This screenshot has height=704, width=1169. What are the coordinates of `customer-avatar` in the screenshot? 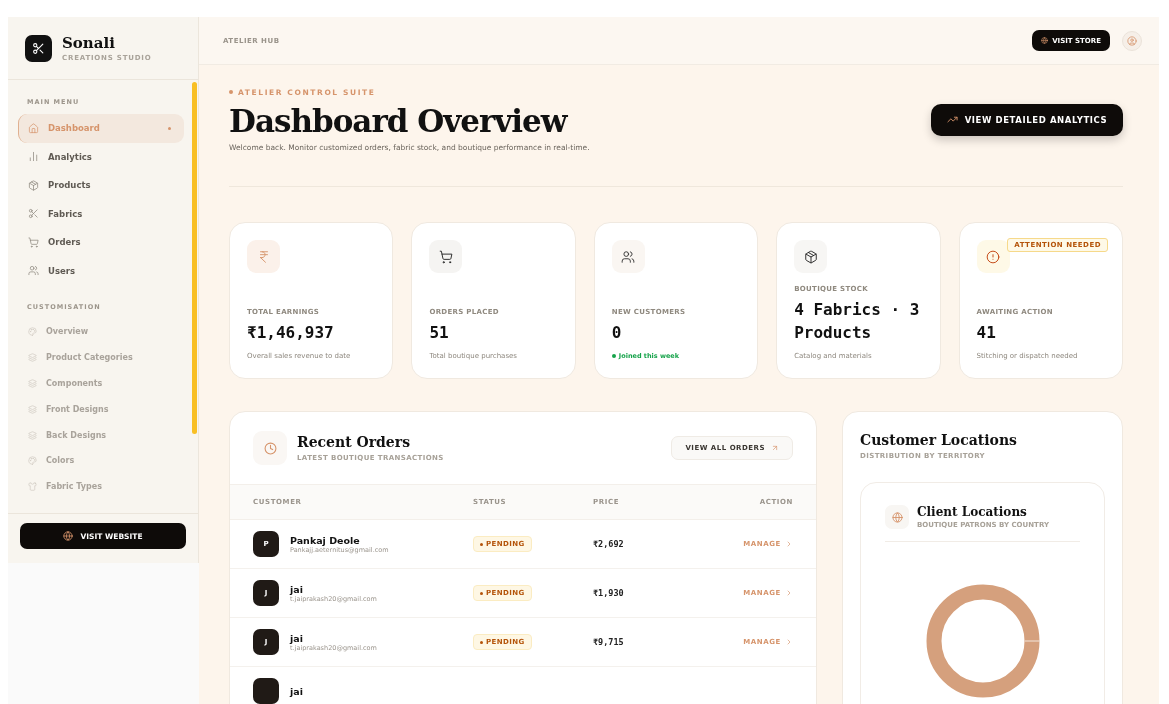 It's located at (266, 691).